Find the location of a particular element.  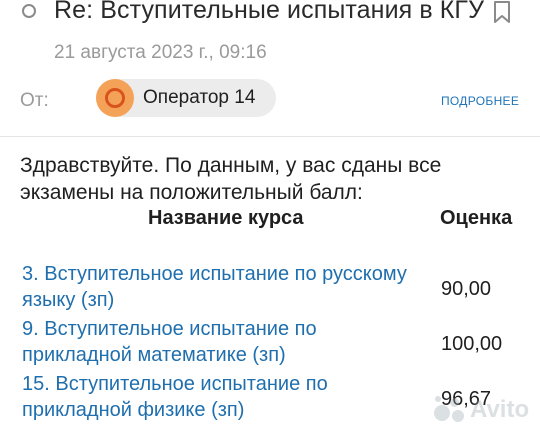

bookmark-icon is located at coordinates (502, 12).